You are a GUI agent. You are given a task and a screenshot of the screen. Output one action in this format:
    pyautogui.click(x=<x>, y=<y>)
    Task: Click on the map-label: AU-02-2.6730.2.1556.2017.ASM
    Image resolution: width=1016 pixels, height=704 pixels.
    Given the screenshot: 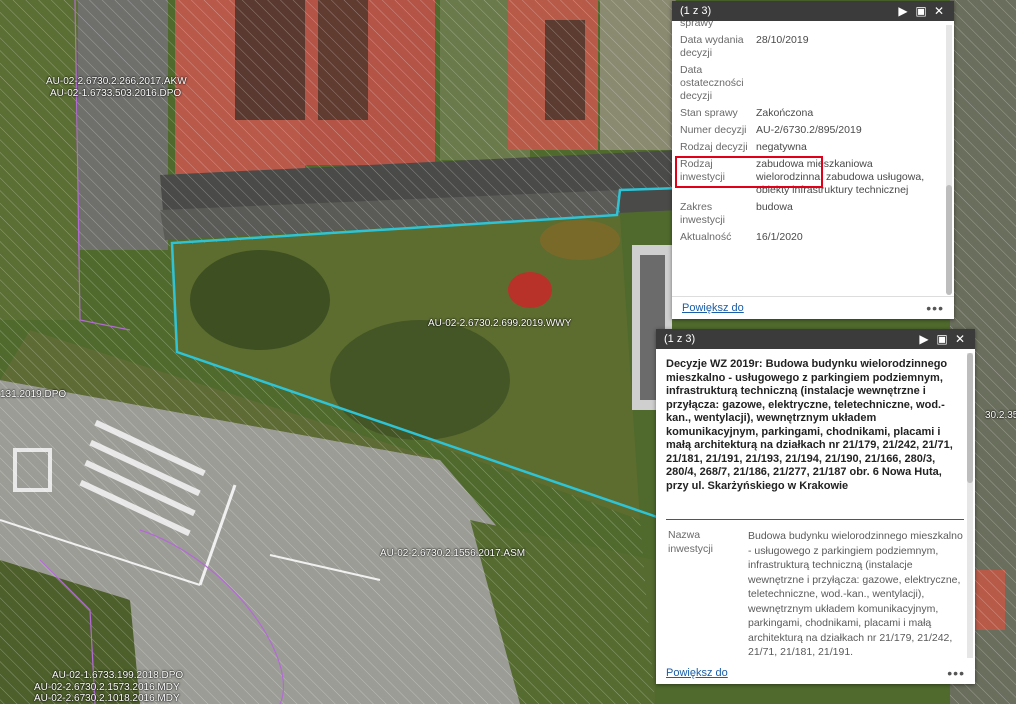 What is the action you would take?
    pyautogui.click(x=453, y=553)
    